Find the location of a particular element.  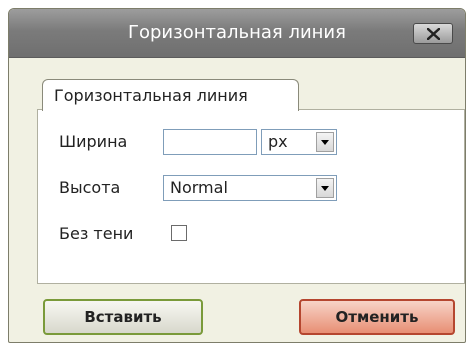

dialog-titlebar: Горизонтальная линия is located at coordinates (237, 33).